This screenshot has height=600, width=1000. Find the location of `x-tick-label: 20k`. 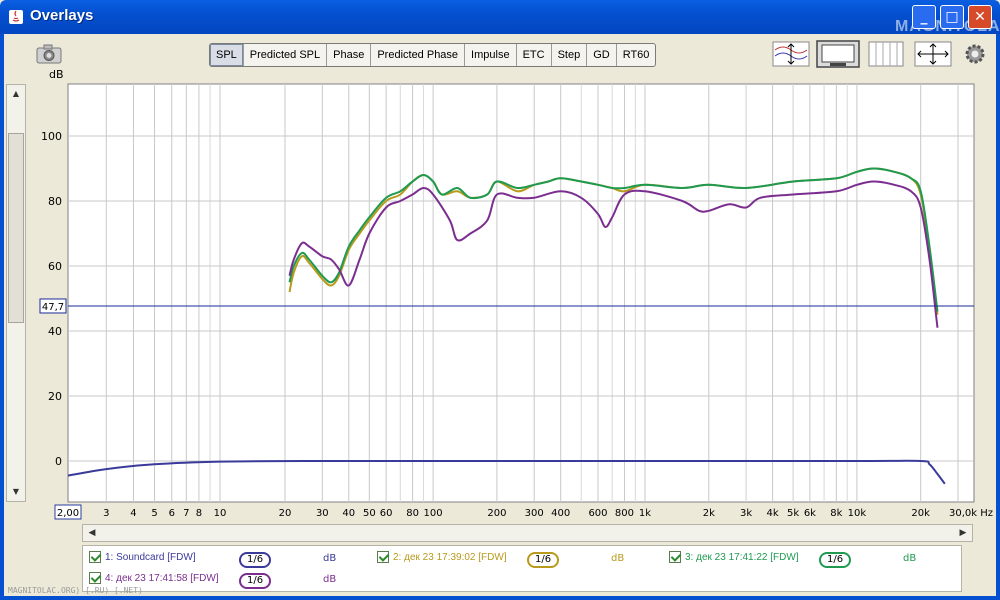

x-tick-label: 20k is located at coordinates (920, 513).